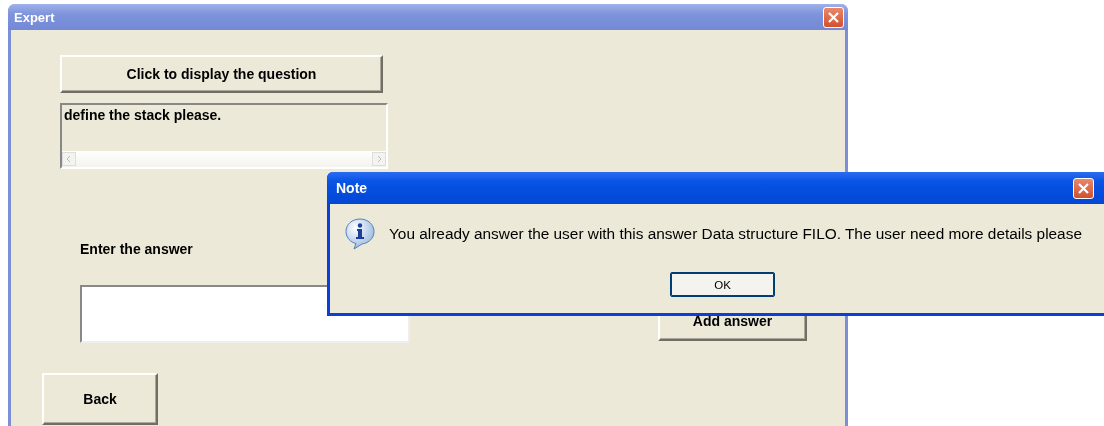 The width and height of the screenshot is (1104, 426). I want to click on question-box: define the stack please., so click(224, 136).